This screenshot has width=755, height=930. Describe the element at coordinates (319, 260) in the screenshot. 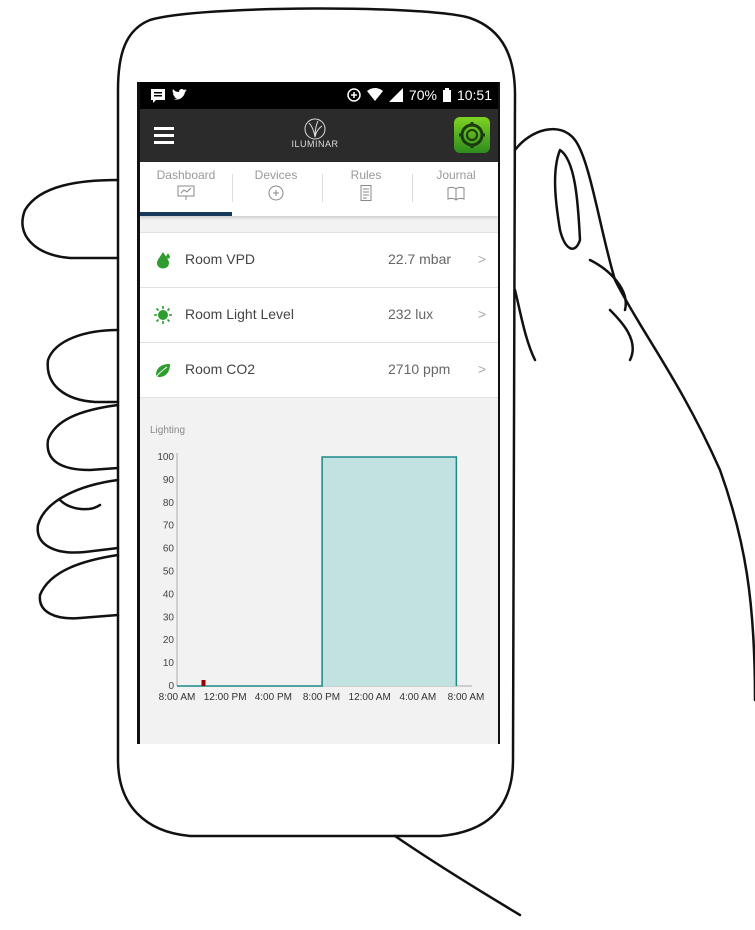

I see `reading-row-vpd: Room VPD 22.7 mbar >` at that location.